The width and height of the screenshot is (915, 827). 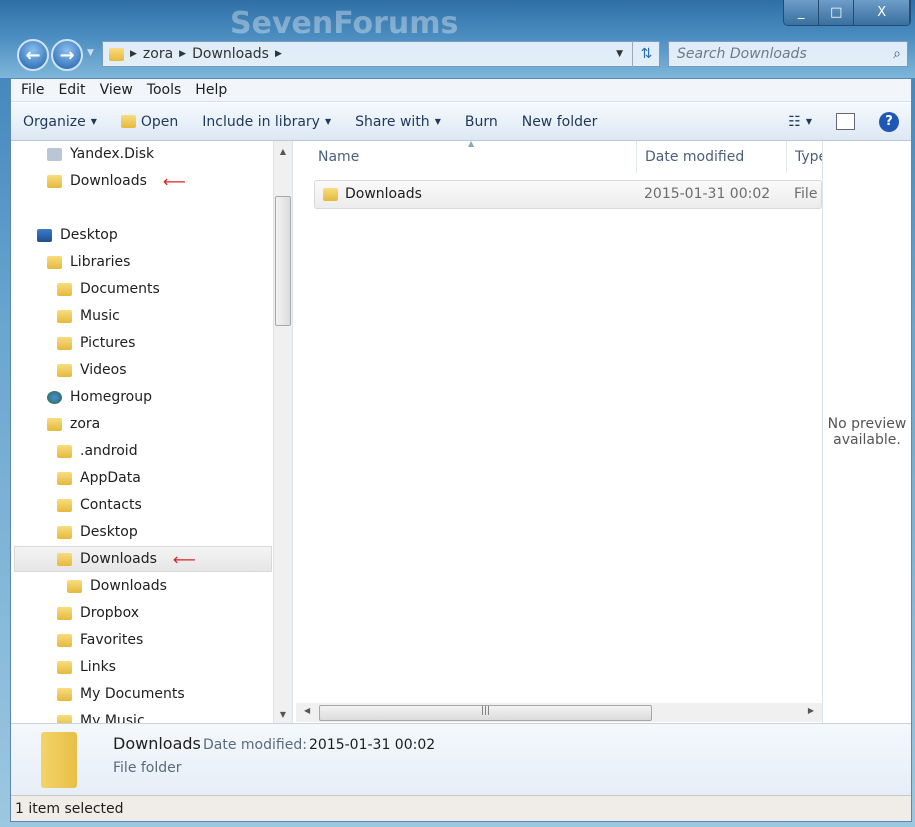 What do you see at coordinates (99, 478) in the screenshot?
I see `nav-item: AppData` at bounding box center [99, 478].